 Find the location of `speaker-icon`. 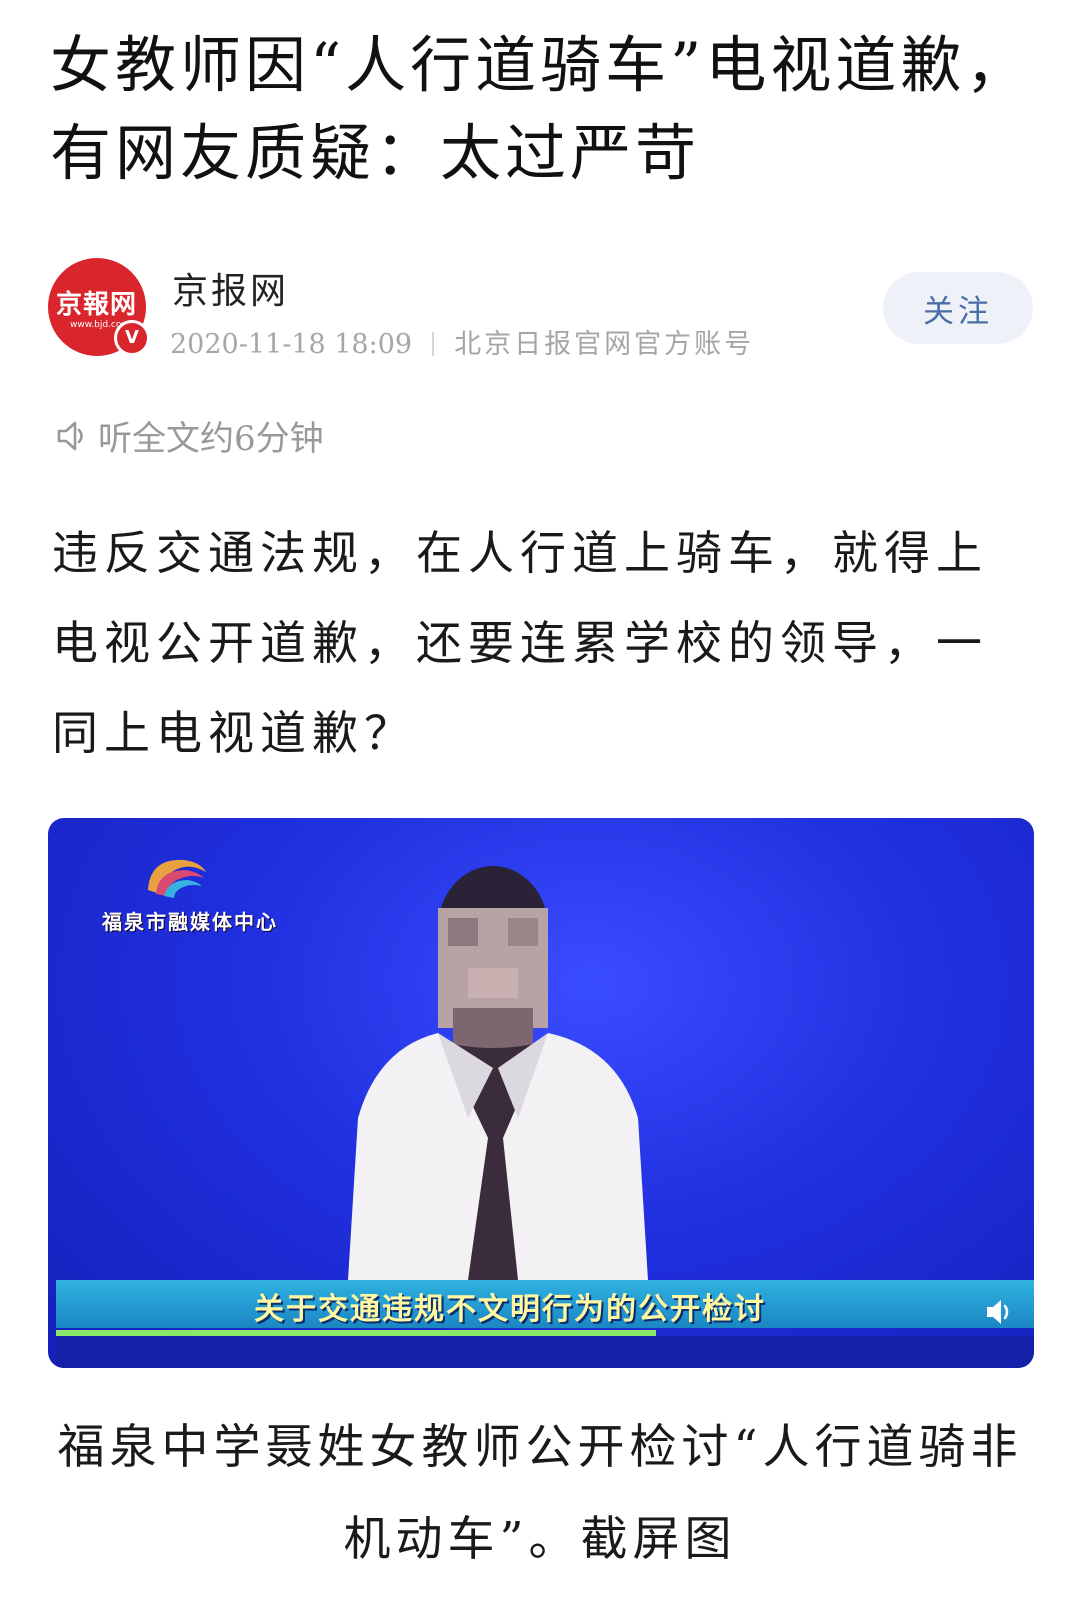

speaker-icon is located at coordinates (70, 435).